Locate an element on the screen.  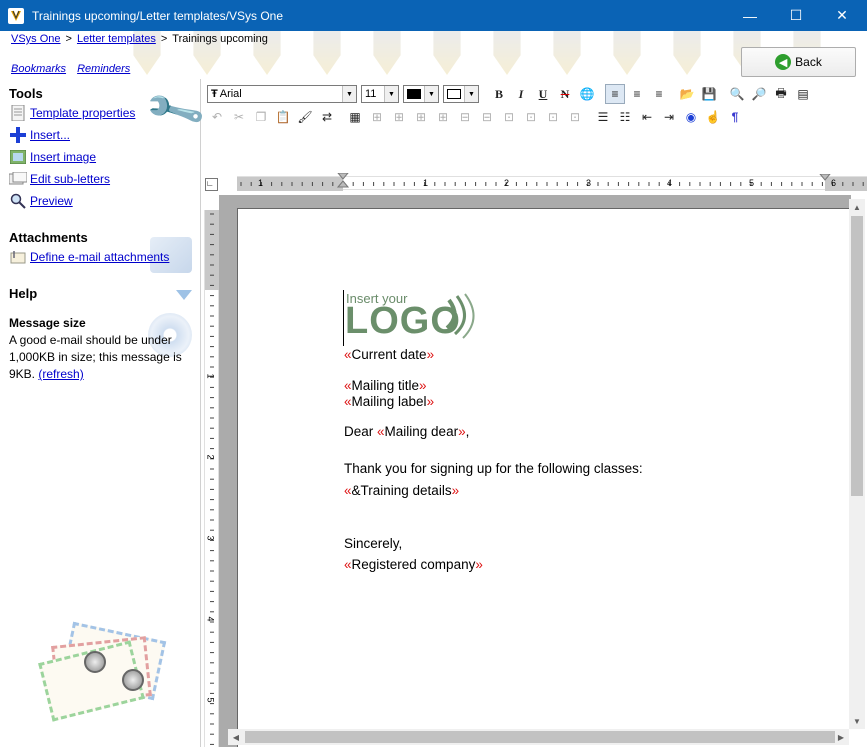
zoom-in-button: 🔍 is located at coordinates (737, 94).